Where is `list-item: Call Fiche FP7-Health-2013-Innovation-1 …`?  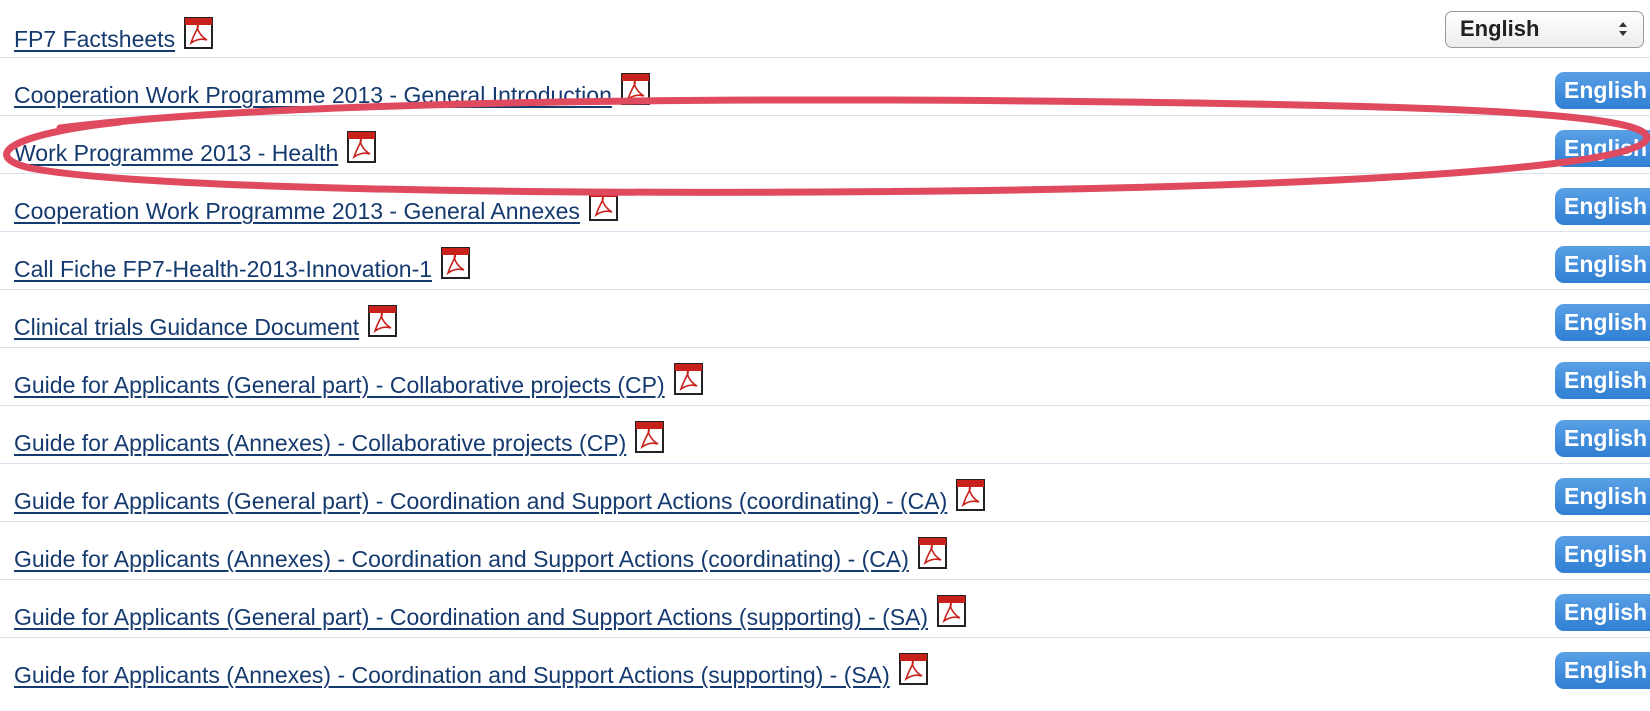 list-item: Call Fiche FP7-Health-2013-Innovation-1 … is located at coordinates (825, 261).